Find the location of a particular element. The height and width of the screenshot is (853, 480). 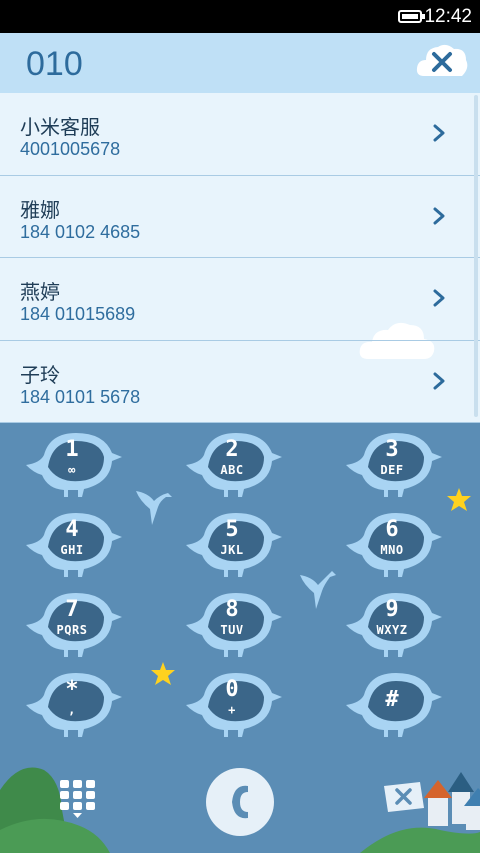

key-6: 6 MNO is located at coordinates (394, 546).